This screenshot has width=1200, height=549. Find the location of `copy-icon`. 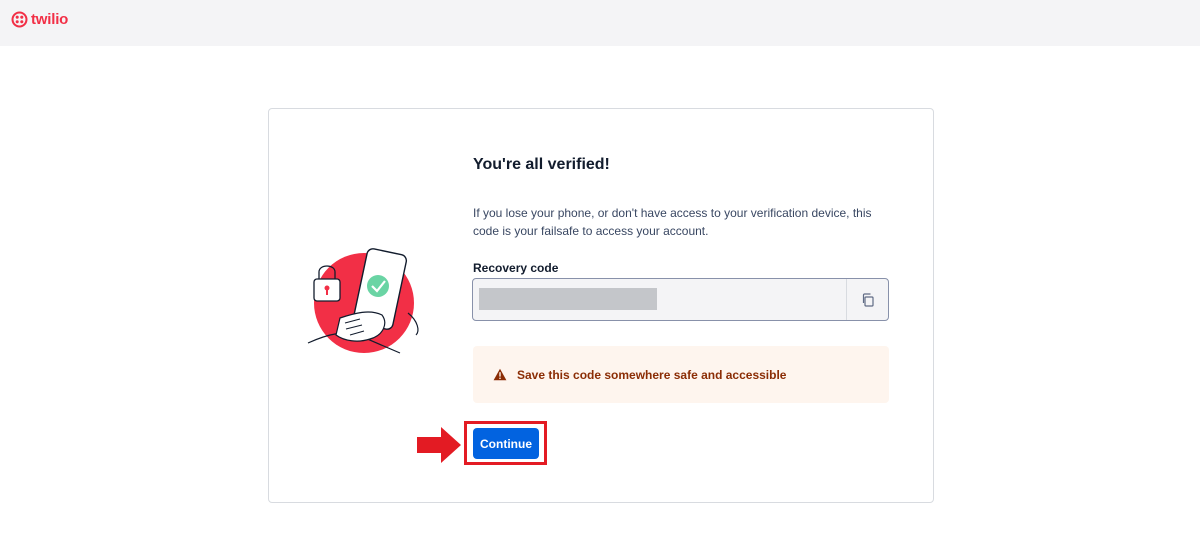

copy-icon is located at coordinates (868, 299).